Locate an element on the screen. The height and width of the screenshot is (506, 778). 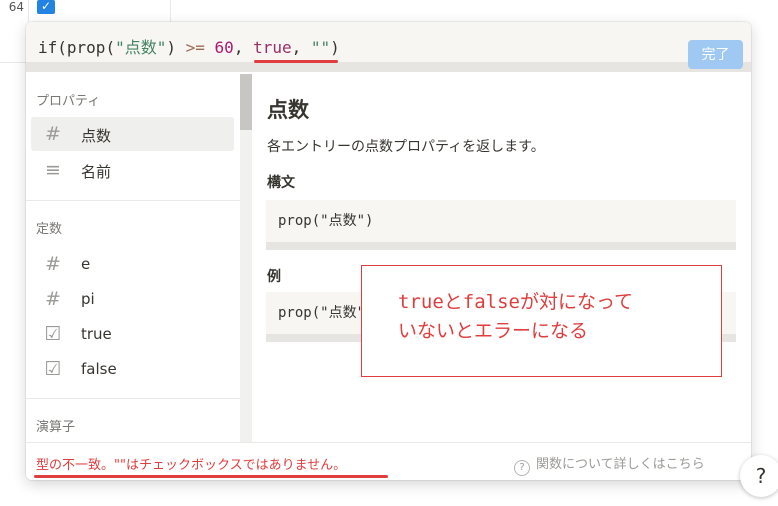
sidebar-item-label: true is located at coordinates (96, 334).